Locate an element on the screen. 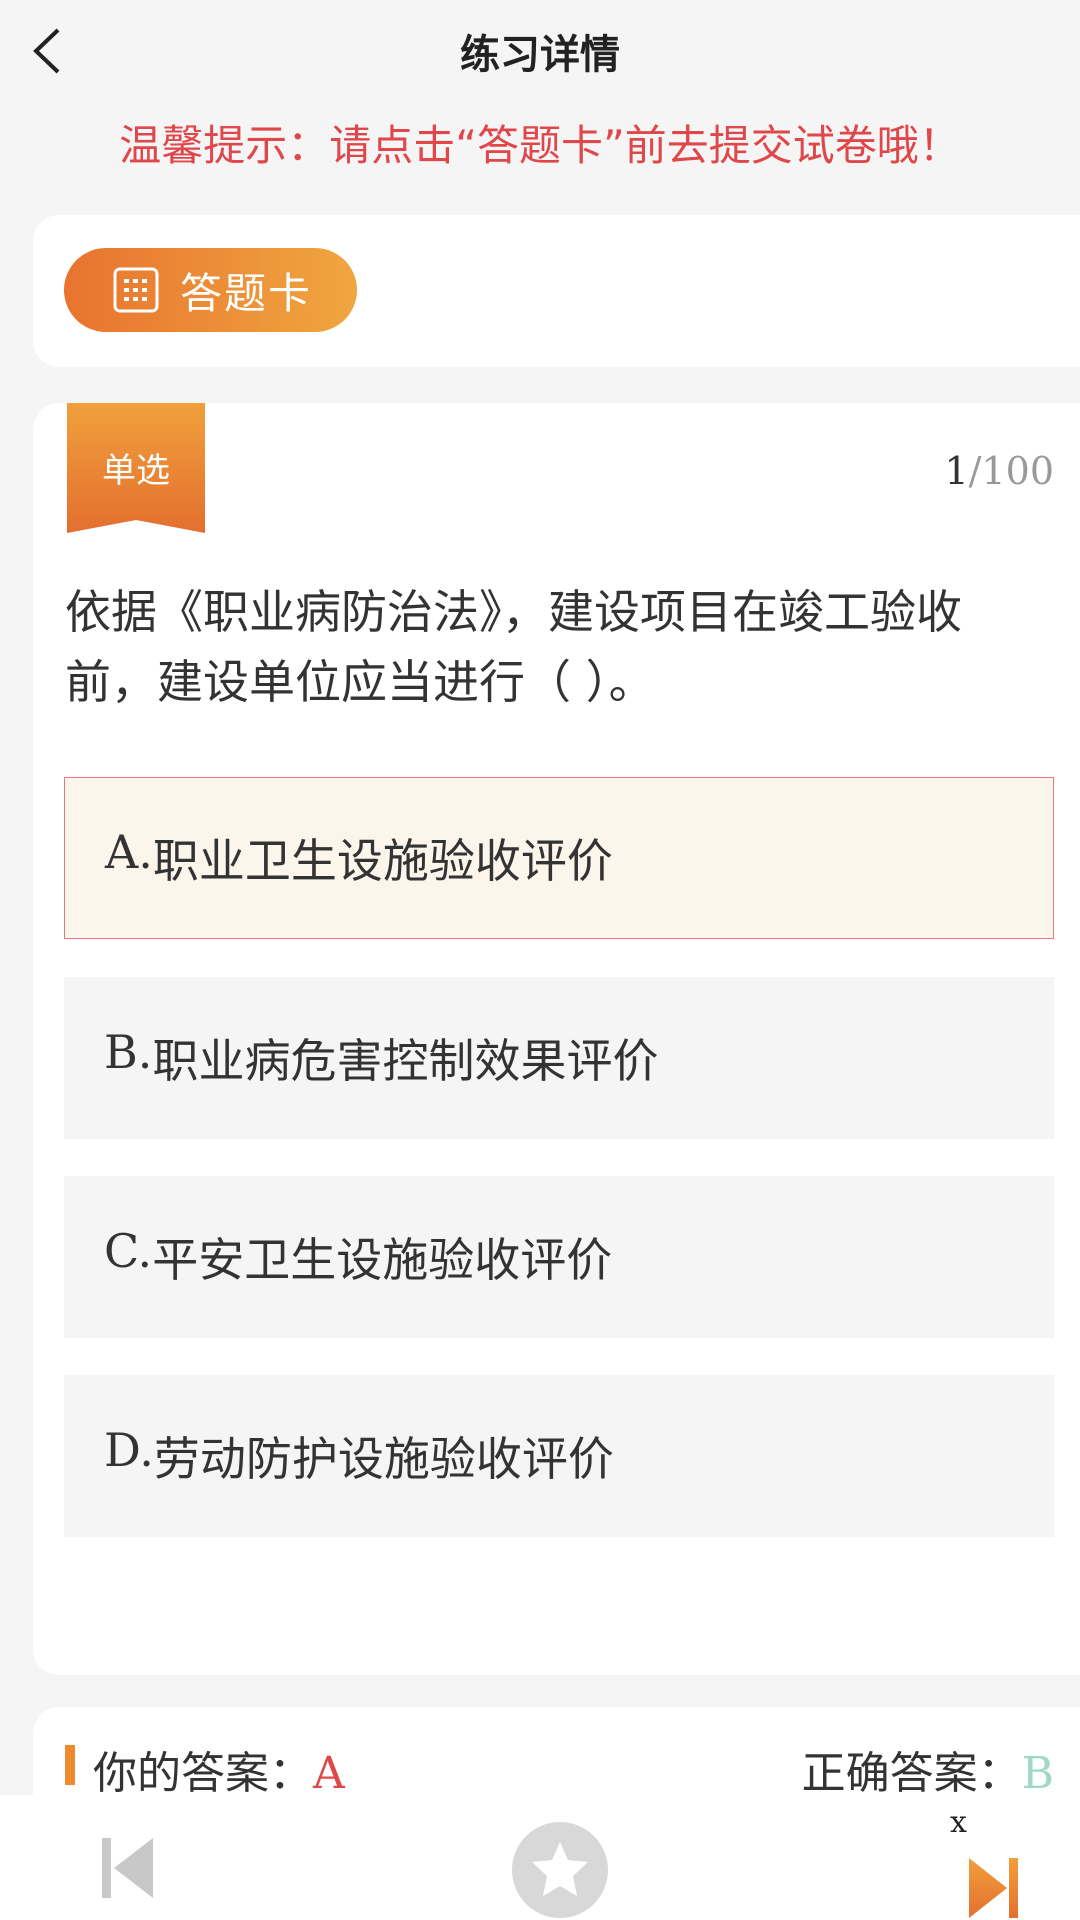 This screenshot has height=1920, width=1080. correct-answer-label: 正确答案： is located at coordinates (911, 1773).